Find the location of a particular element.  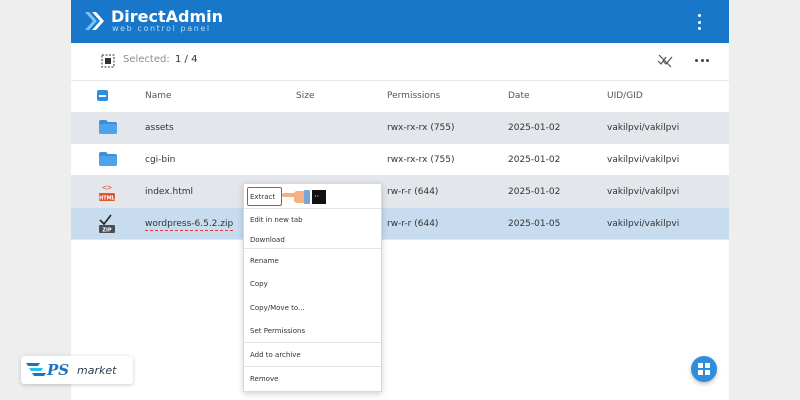

column-permissions: Permissions is located at coordinates (413, 96).